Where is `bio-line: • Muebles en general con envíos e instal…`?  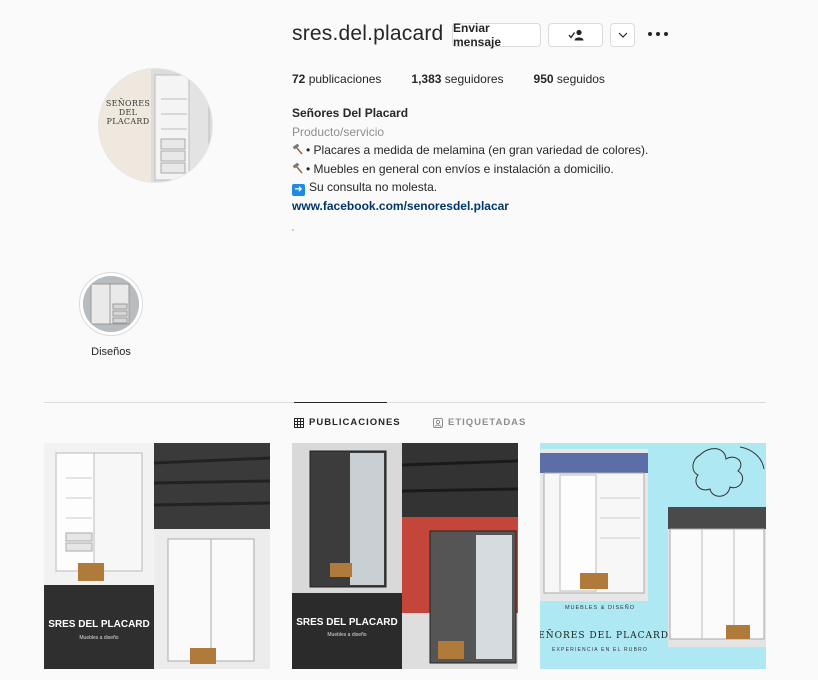
bio-line: • Muebles en general con envíos e instal… is located at coordinates (453, 169).